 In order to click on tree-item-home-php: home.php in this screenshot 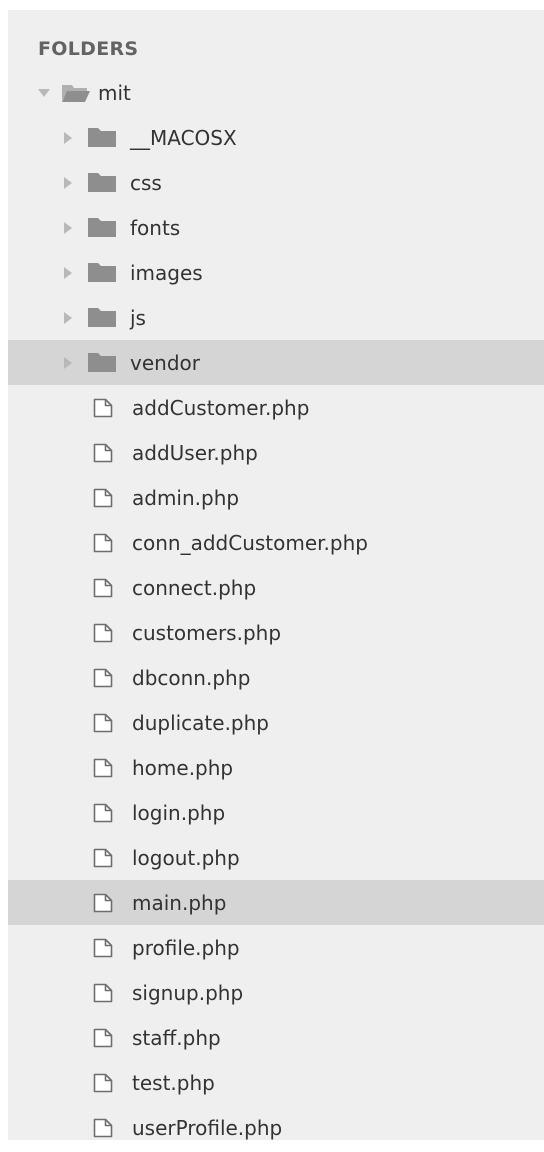, I will do `click(276, 767)`.